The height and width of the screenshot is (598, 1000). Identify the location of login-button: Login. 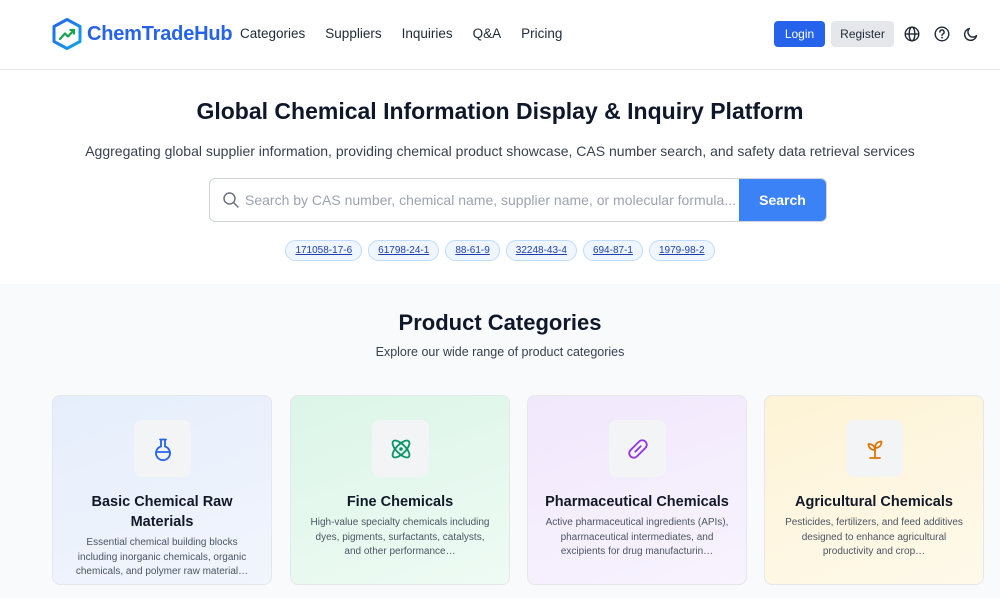
(799, 34).